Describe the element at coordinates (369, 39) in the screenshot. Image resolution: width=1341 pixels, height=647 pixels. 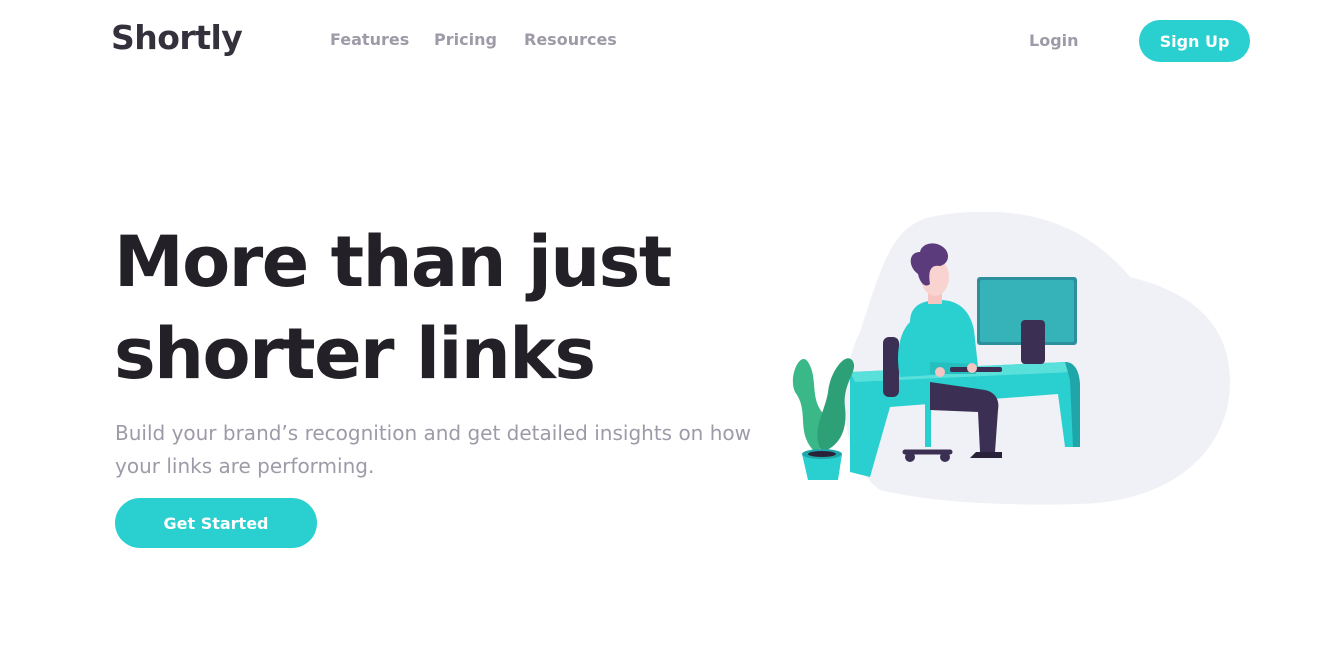
I see `nav-features: Features` at that location.